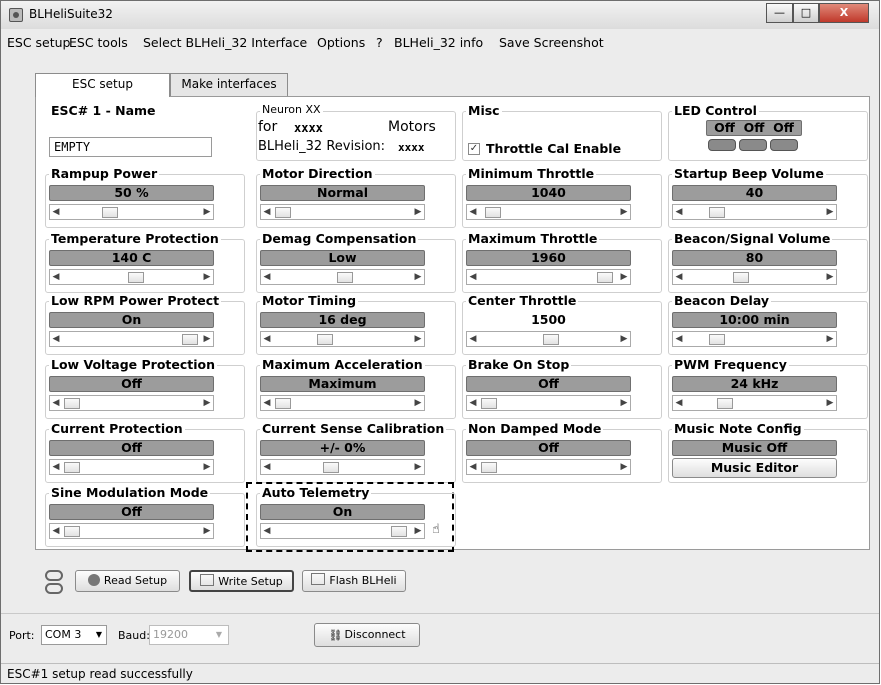 This screenshot has width=881, height=685. Describe the element at coordinates (131, 531) in the screenshot. I see `sine-slider: ◀ ▶` at that location.